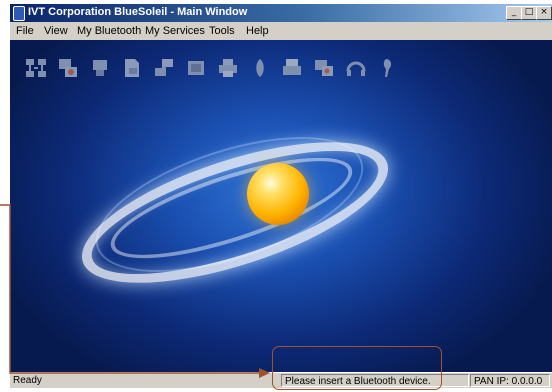  I want to click on callout-highlight-box, so click(357, 368).